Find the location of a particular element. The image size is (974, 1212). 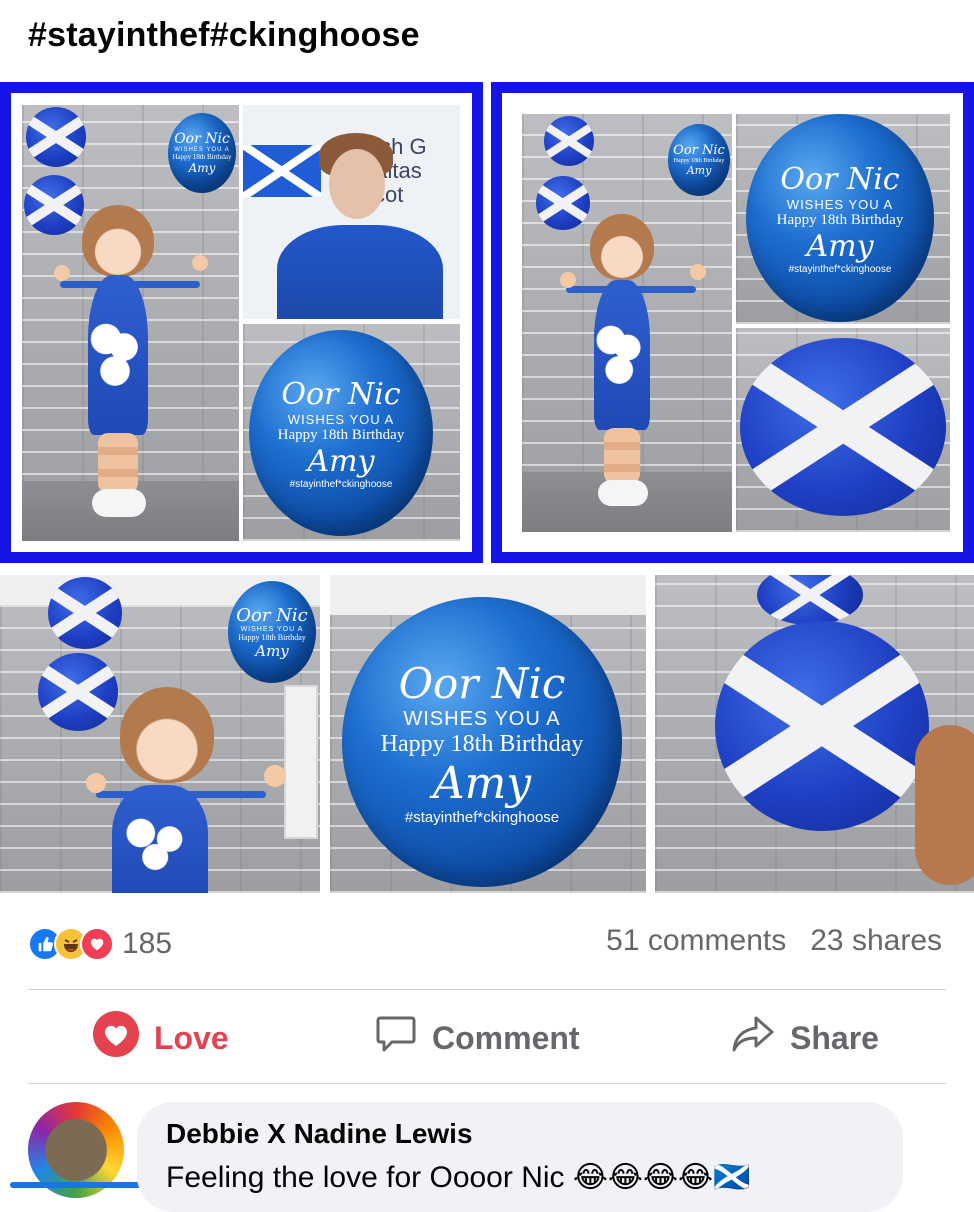

love-button: Love is located at coordinates (160, 1038).